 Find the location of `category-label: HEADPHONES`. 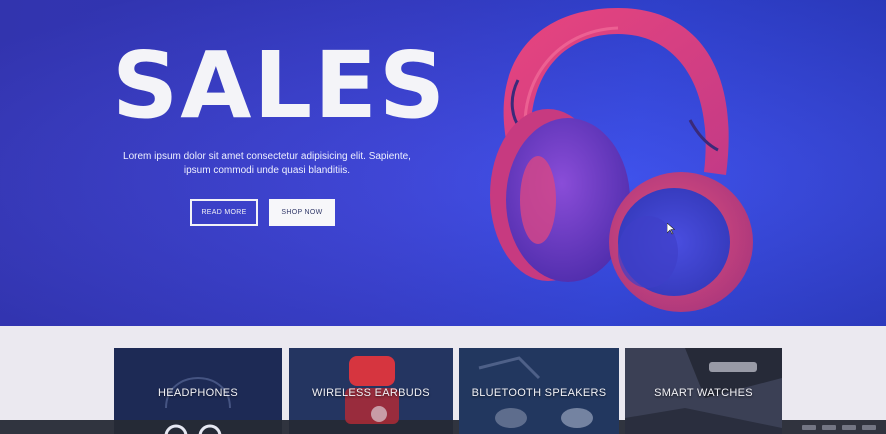

category-label: HEADPHONES is located at coordinates (198, 393).